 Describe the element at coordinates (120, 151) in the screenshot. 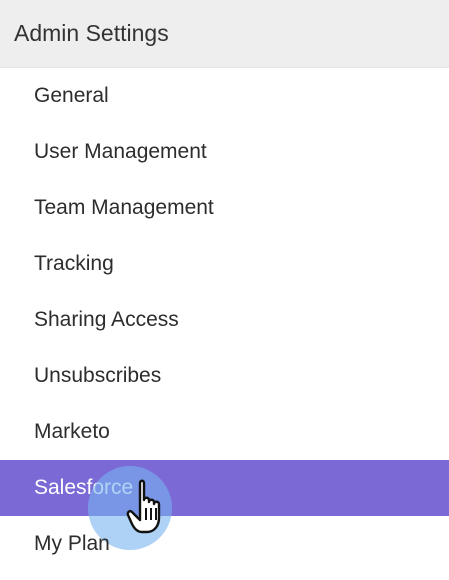

I see `sidebar-item-label: User Management` at that location.